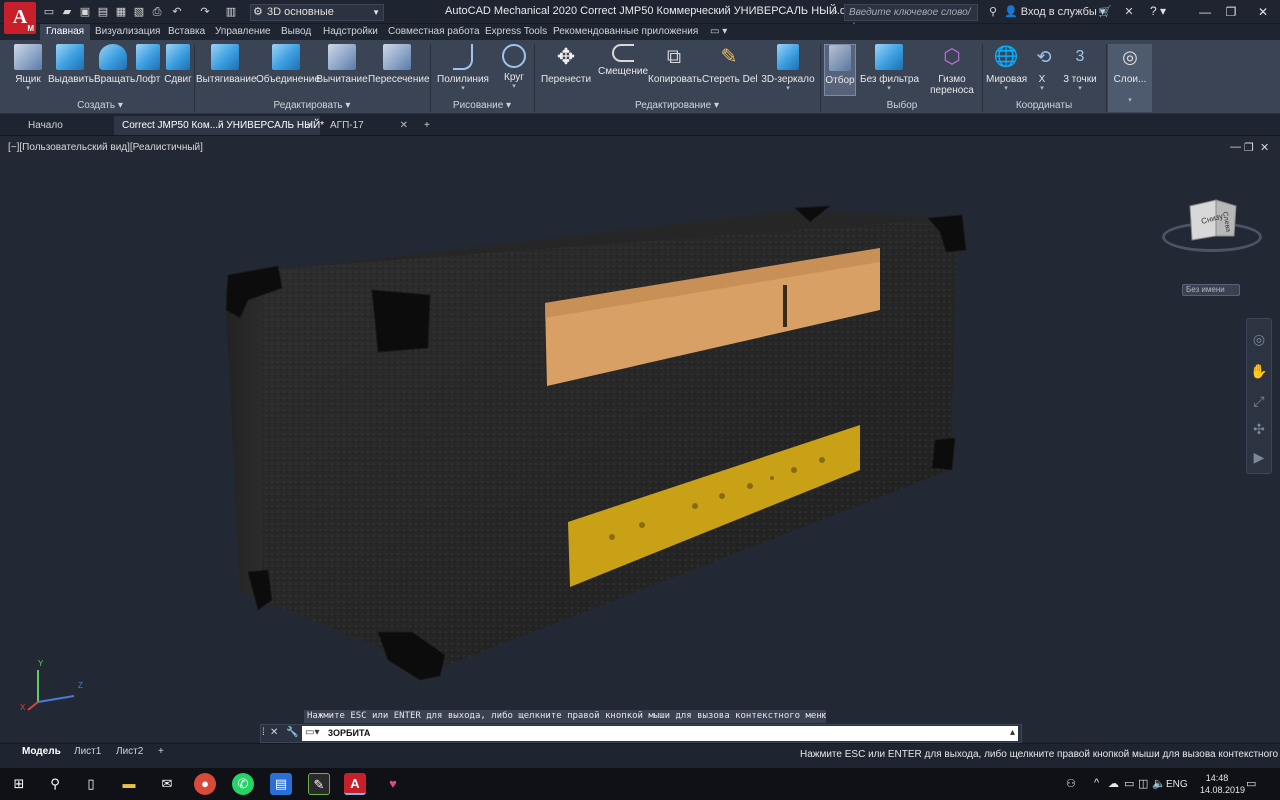 The image size is (1280, 800). I want to click on cart-icon: 🛒, so click(1105, 12).